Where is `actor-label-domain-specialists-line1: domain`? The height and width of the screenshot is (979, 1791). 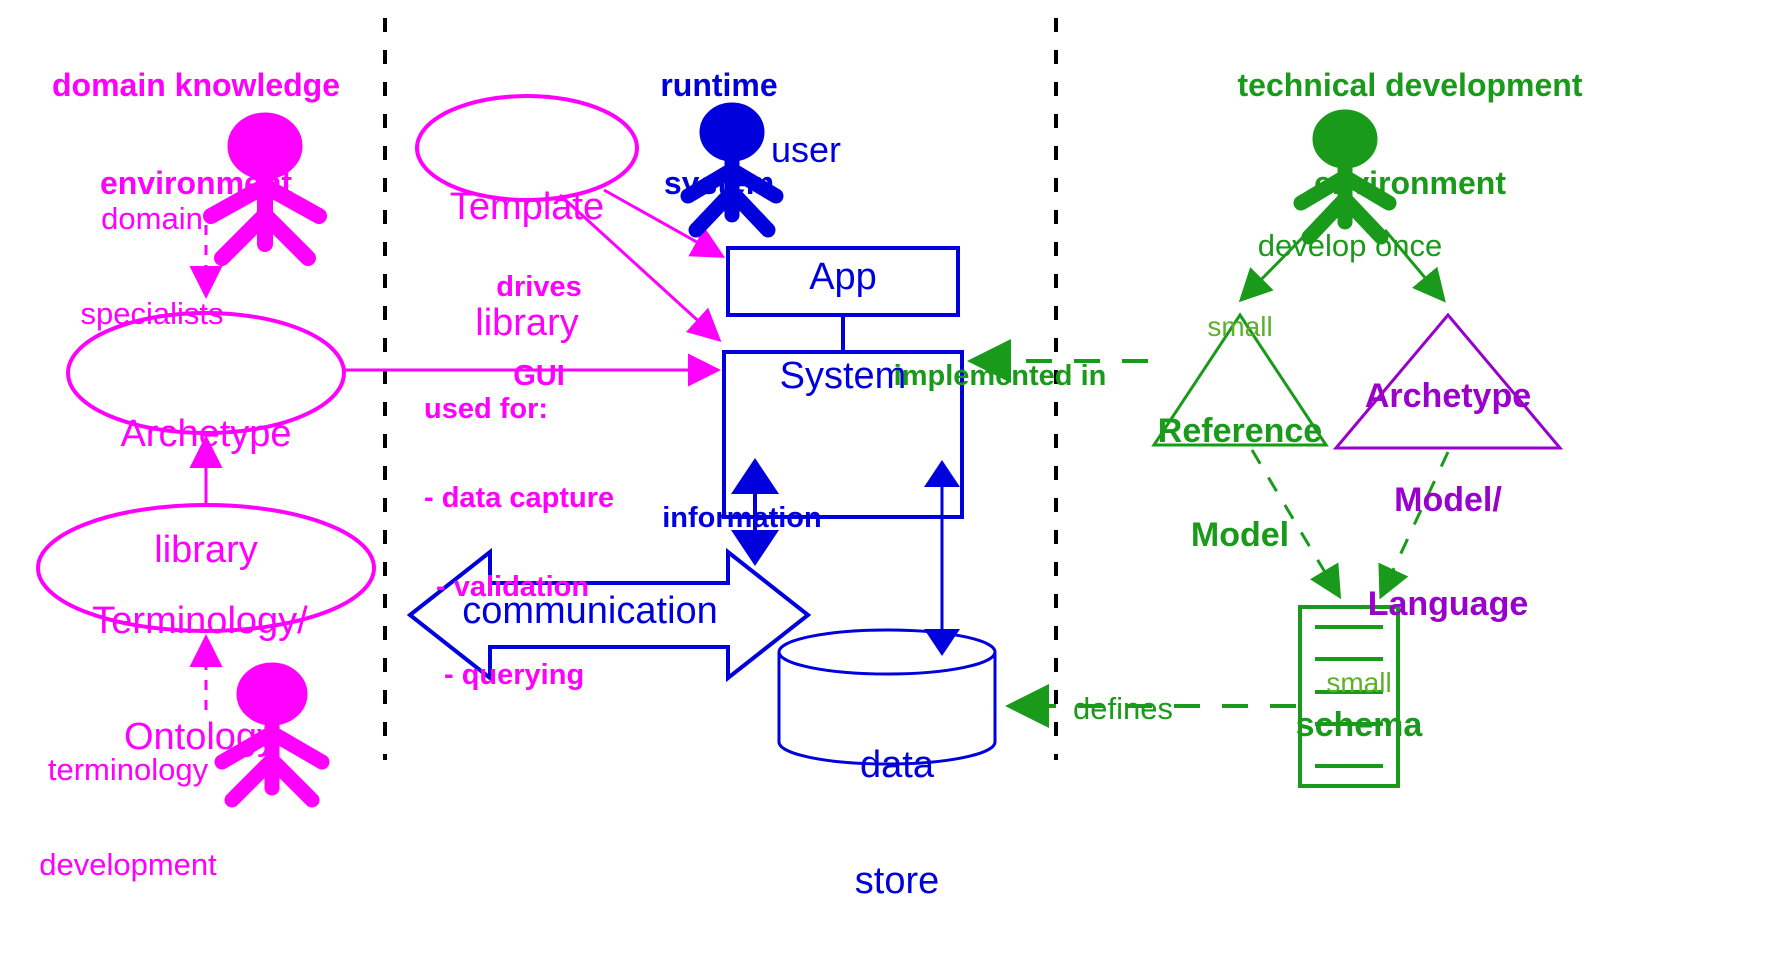 actor-label-domain-specialists-line1: domain is located at coordinates (152, 219).